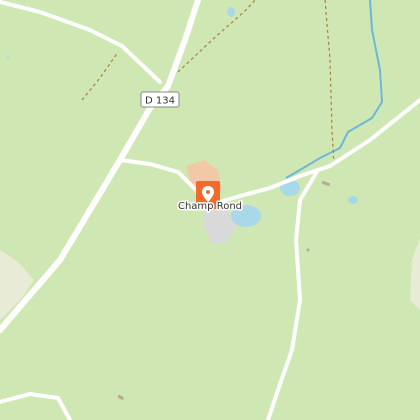 The width and height of the screenshot is (420, 420). What do you see at coordinates (210, 206) in the screenshot?
I see `place-label-champ-rond: Champ Rond` at bounding box center [210, 206].